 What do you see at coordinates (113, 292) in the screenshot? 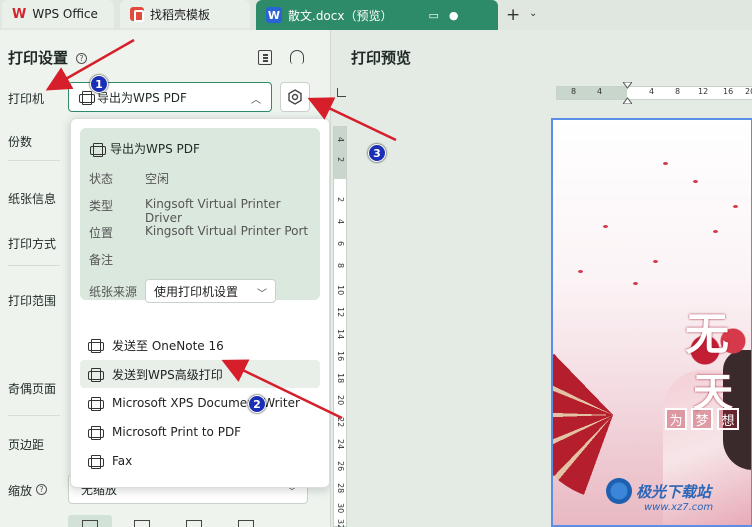
I see `paper-source-label: 纸张来源` at bounding box center [113, 292].